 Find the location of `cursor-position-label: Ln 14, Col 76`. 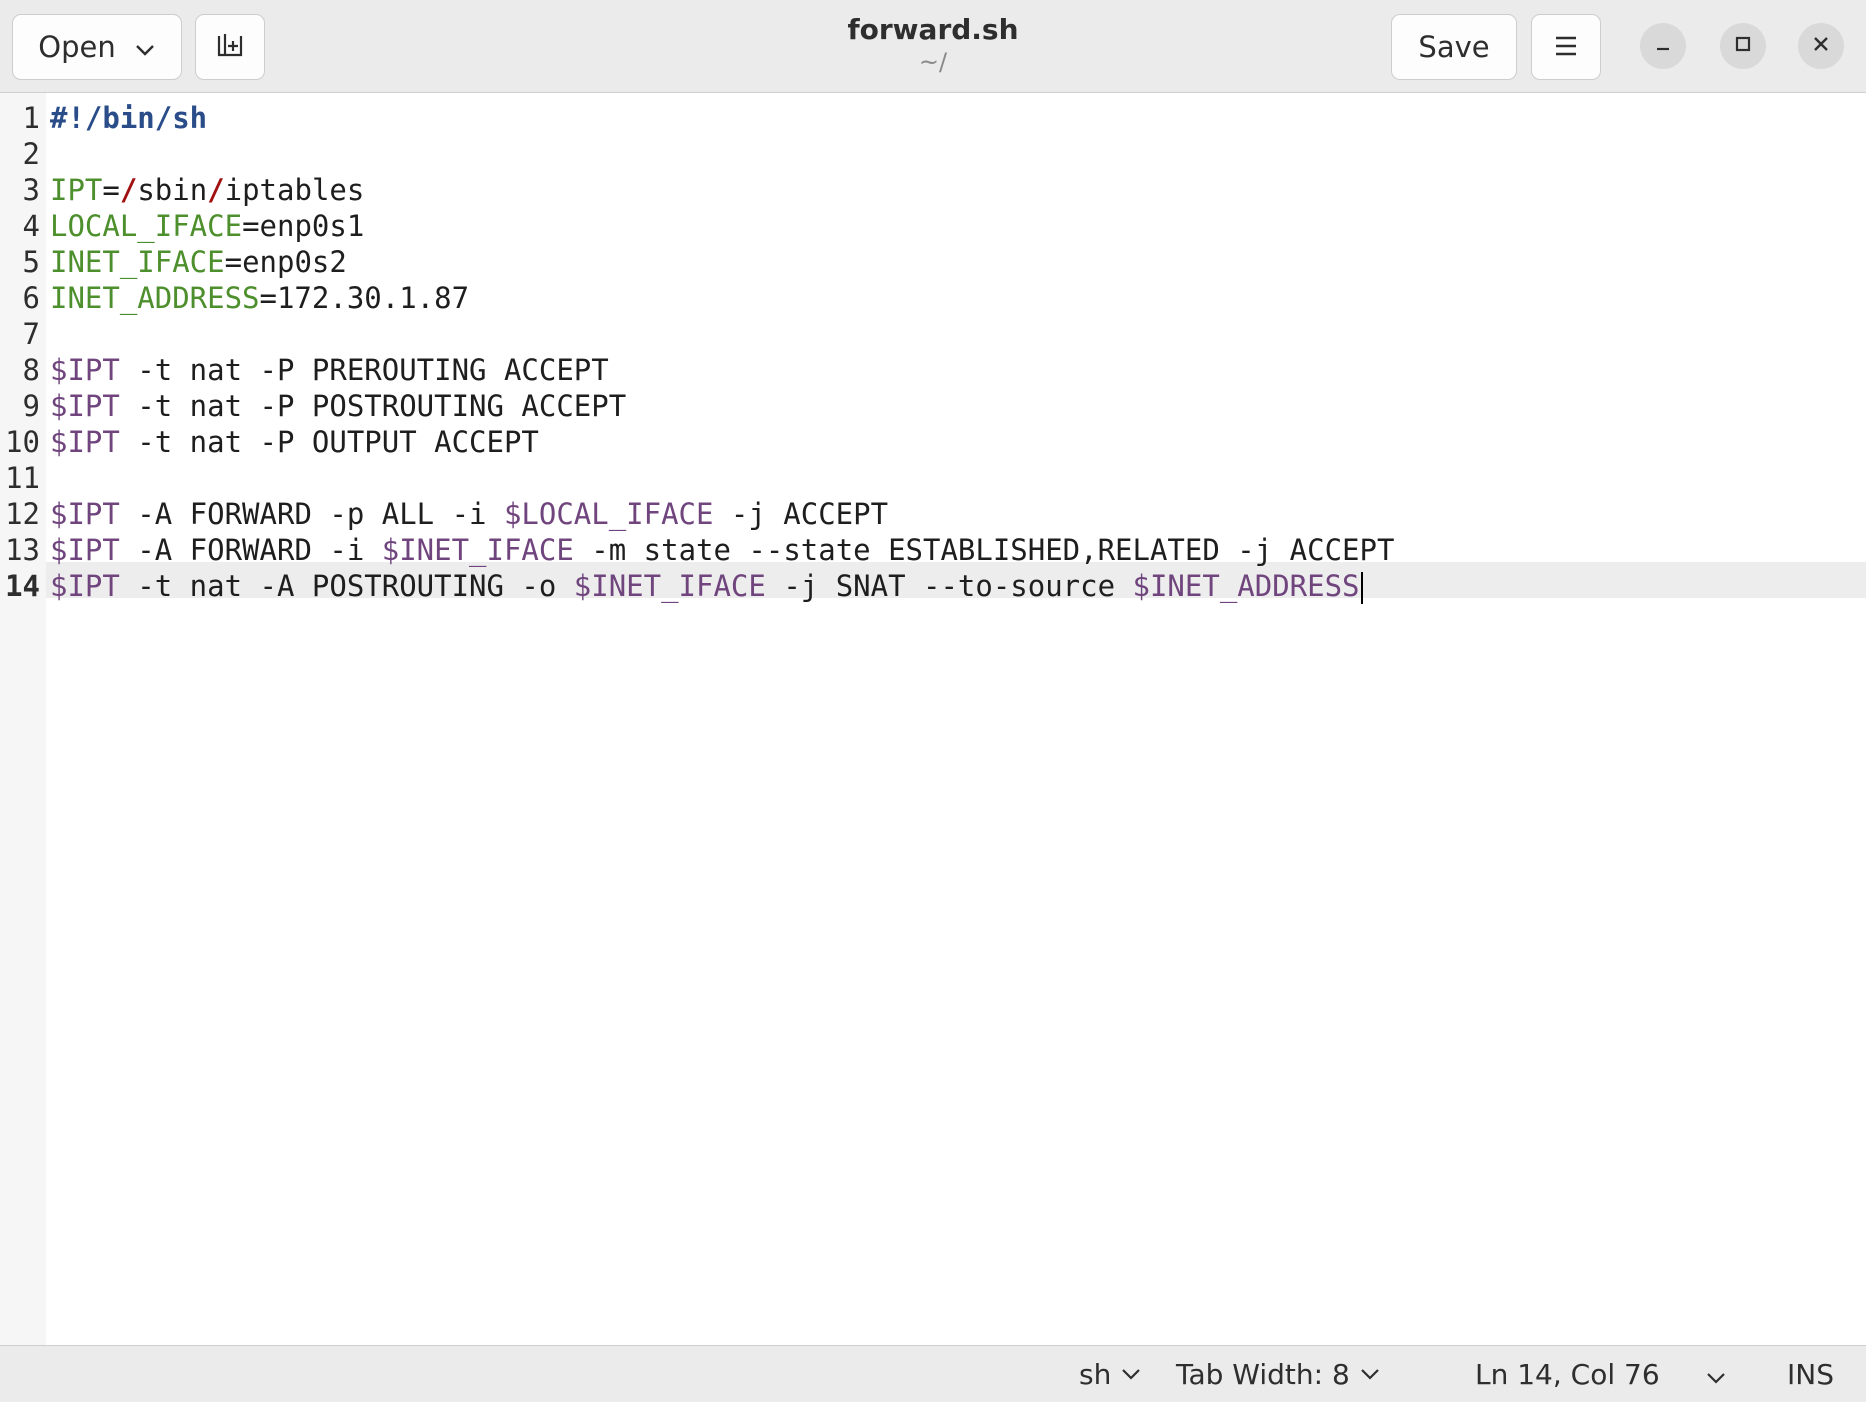

cursor-position-label: Ln 14, Col 76 is located at coordinates (1567, 1374).